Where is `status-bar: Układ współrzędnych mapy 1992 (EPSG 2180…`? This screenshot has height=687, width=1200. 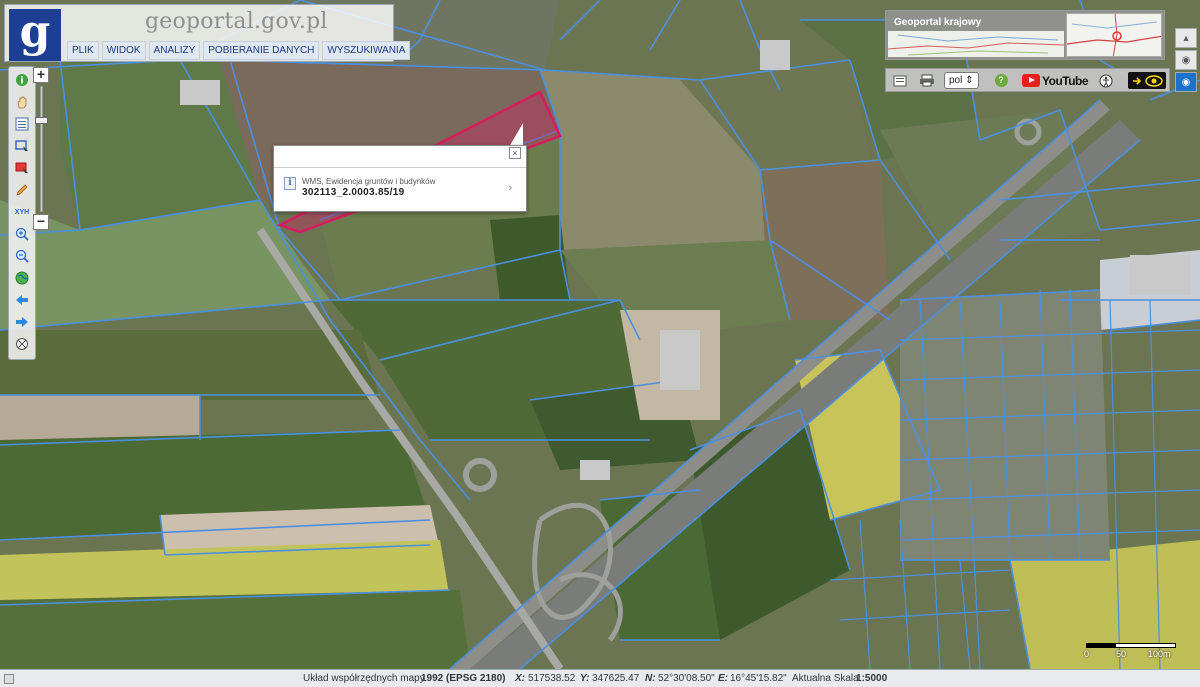
status-bar: Układ współrzędnych mapy 1992 (EPSG 2180… is located at coordinates (600, 678).